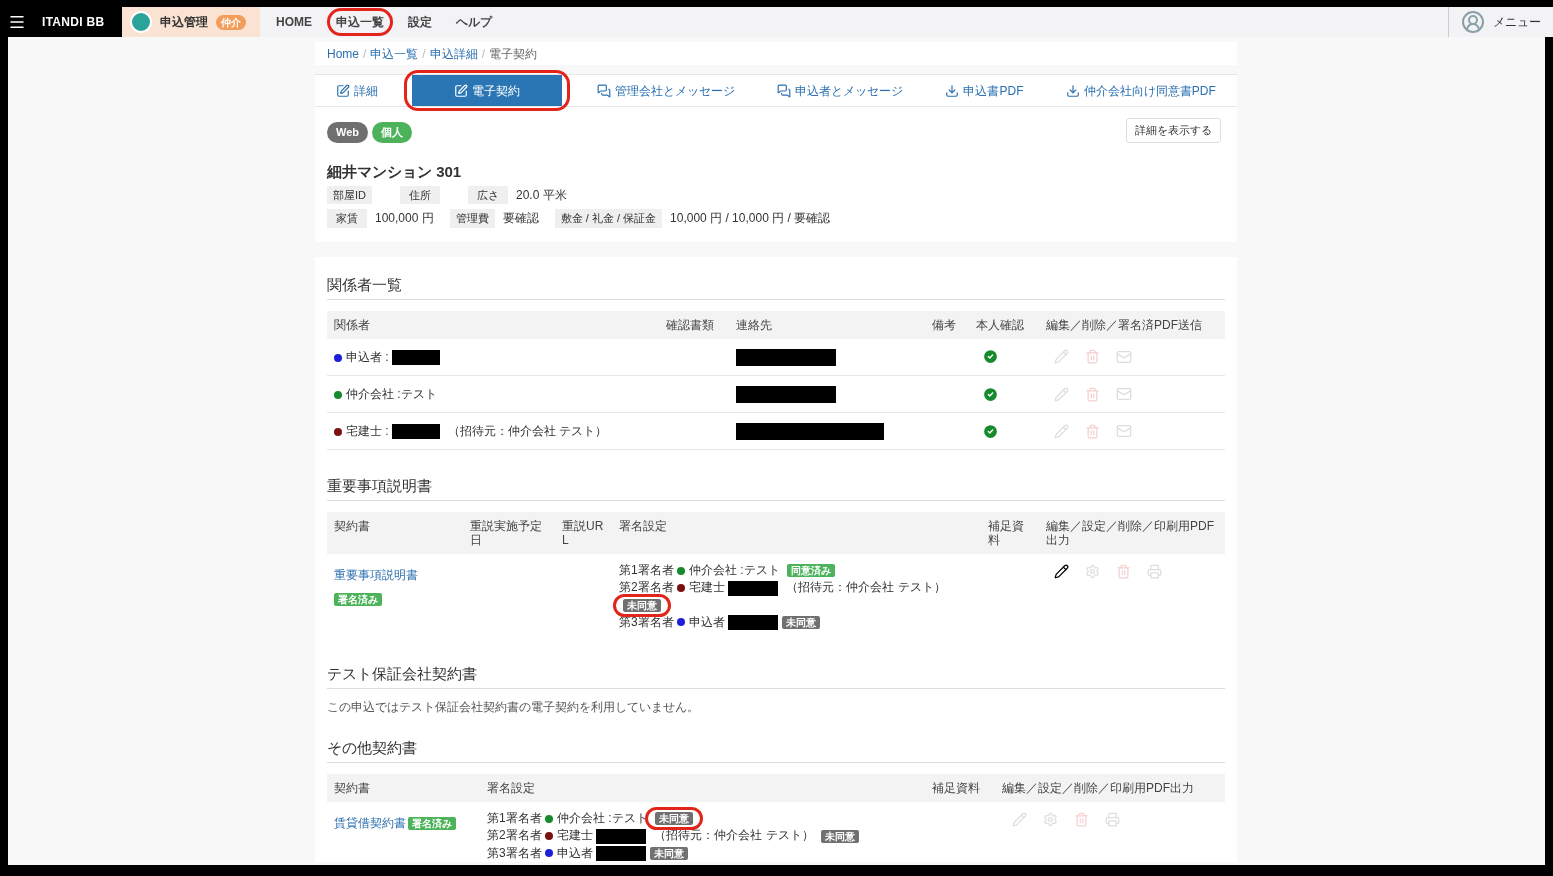 The height and width of the screenshot is (876, 1553). Describe the element at coordinates (1004, 324) in the screenshot. I see `column-header: 本人確認` at that location.